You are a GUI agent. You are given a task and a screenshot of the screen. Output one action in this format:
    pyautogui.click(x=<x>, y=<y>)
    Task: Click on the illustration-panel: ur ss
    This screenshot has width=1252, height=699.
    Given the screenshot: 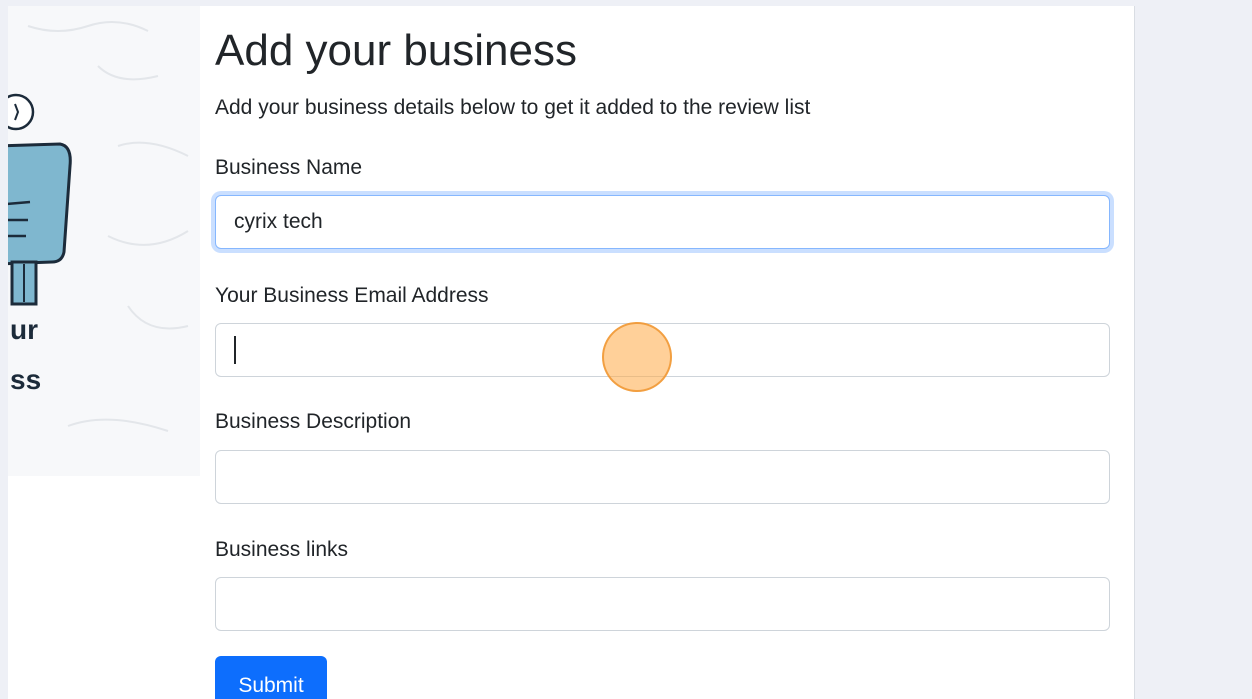 What is the action you would take?
    pyautogui.click(x=104, y=241)
    